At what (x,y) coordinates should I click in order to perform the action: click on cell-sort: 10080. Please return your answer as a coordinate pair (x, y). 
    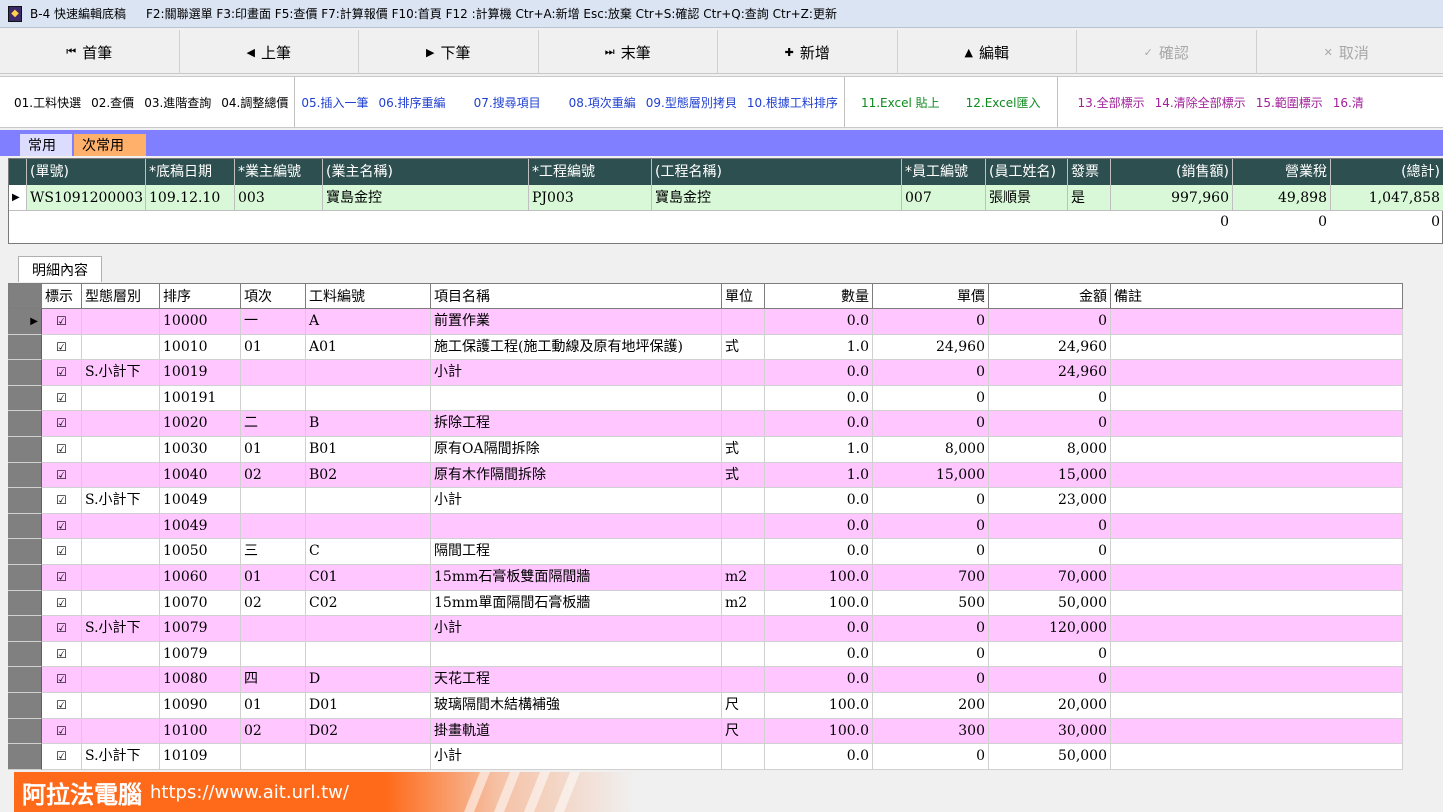
    Looking at the image, I should click on (200, 680).